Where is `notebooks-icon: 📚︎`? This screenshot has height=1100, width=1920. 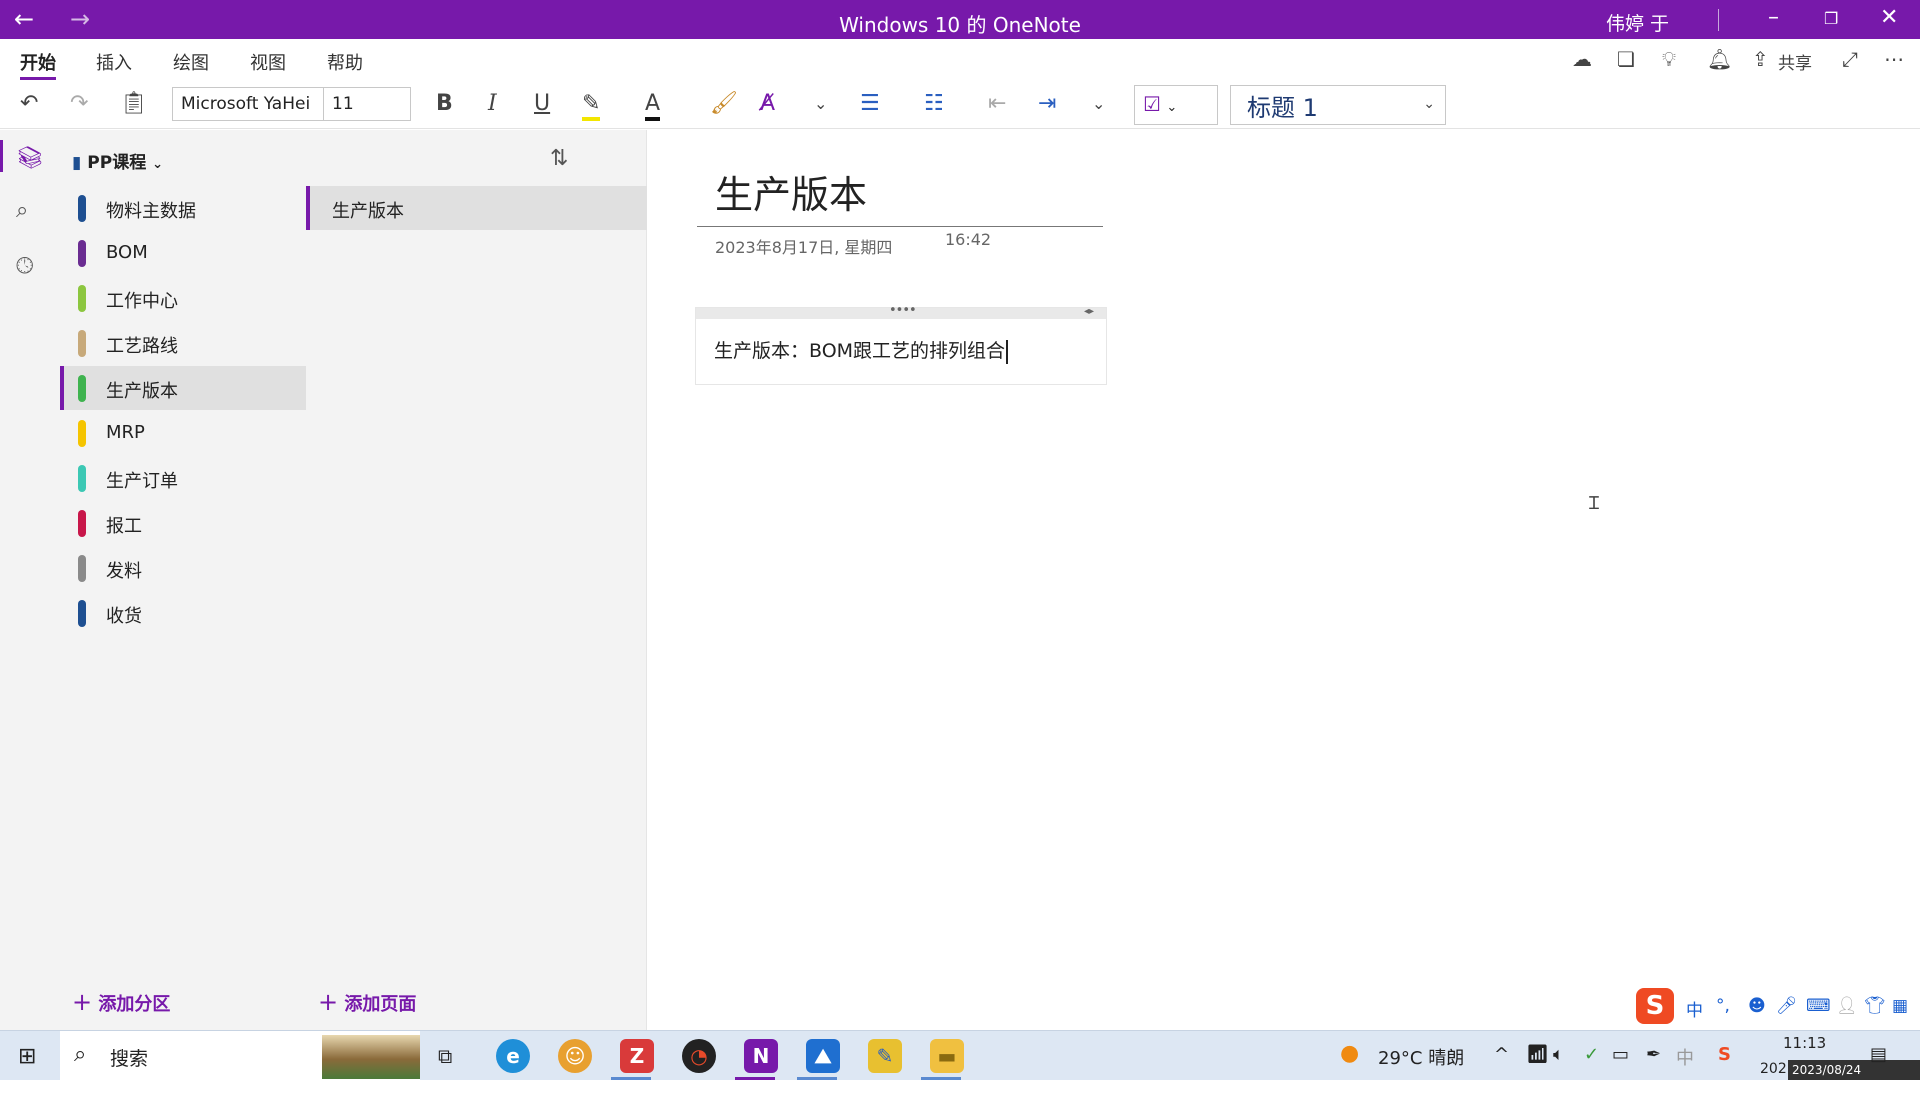
notebooks-icon: 📚︎ is located at coordinates (30, 158).